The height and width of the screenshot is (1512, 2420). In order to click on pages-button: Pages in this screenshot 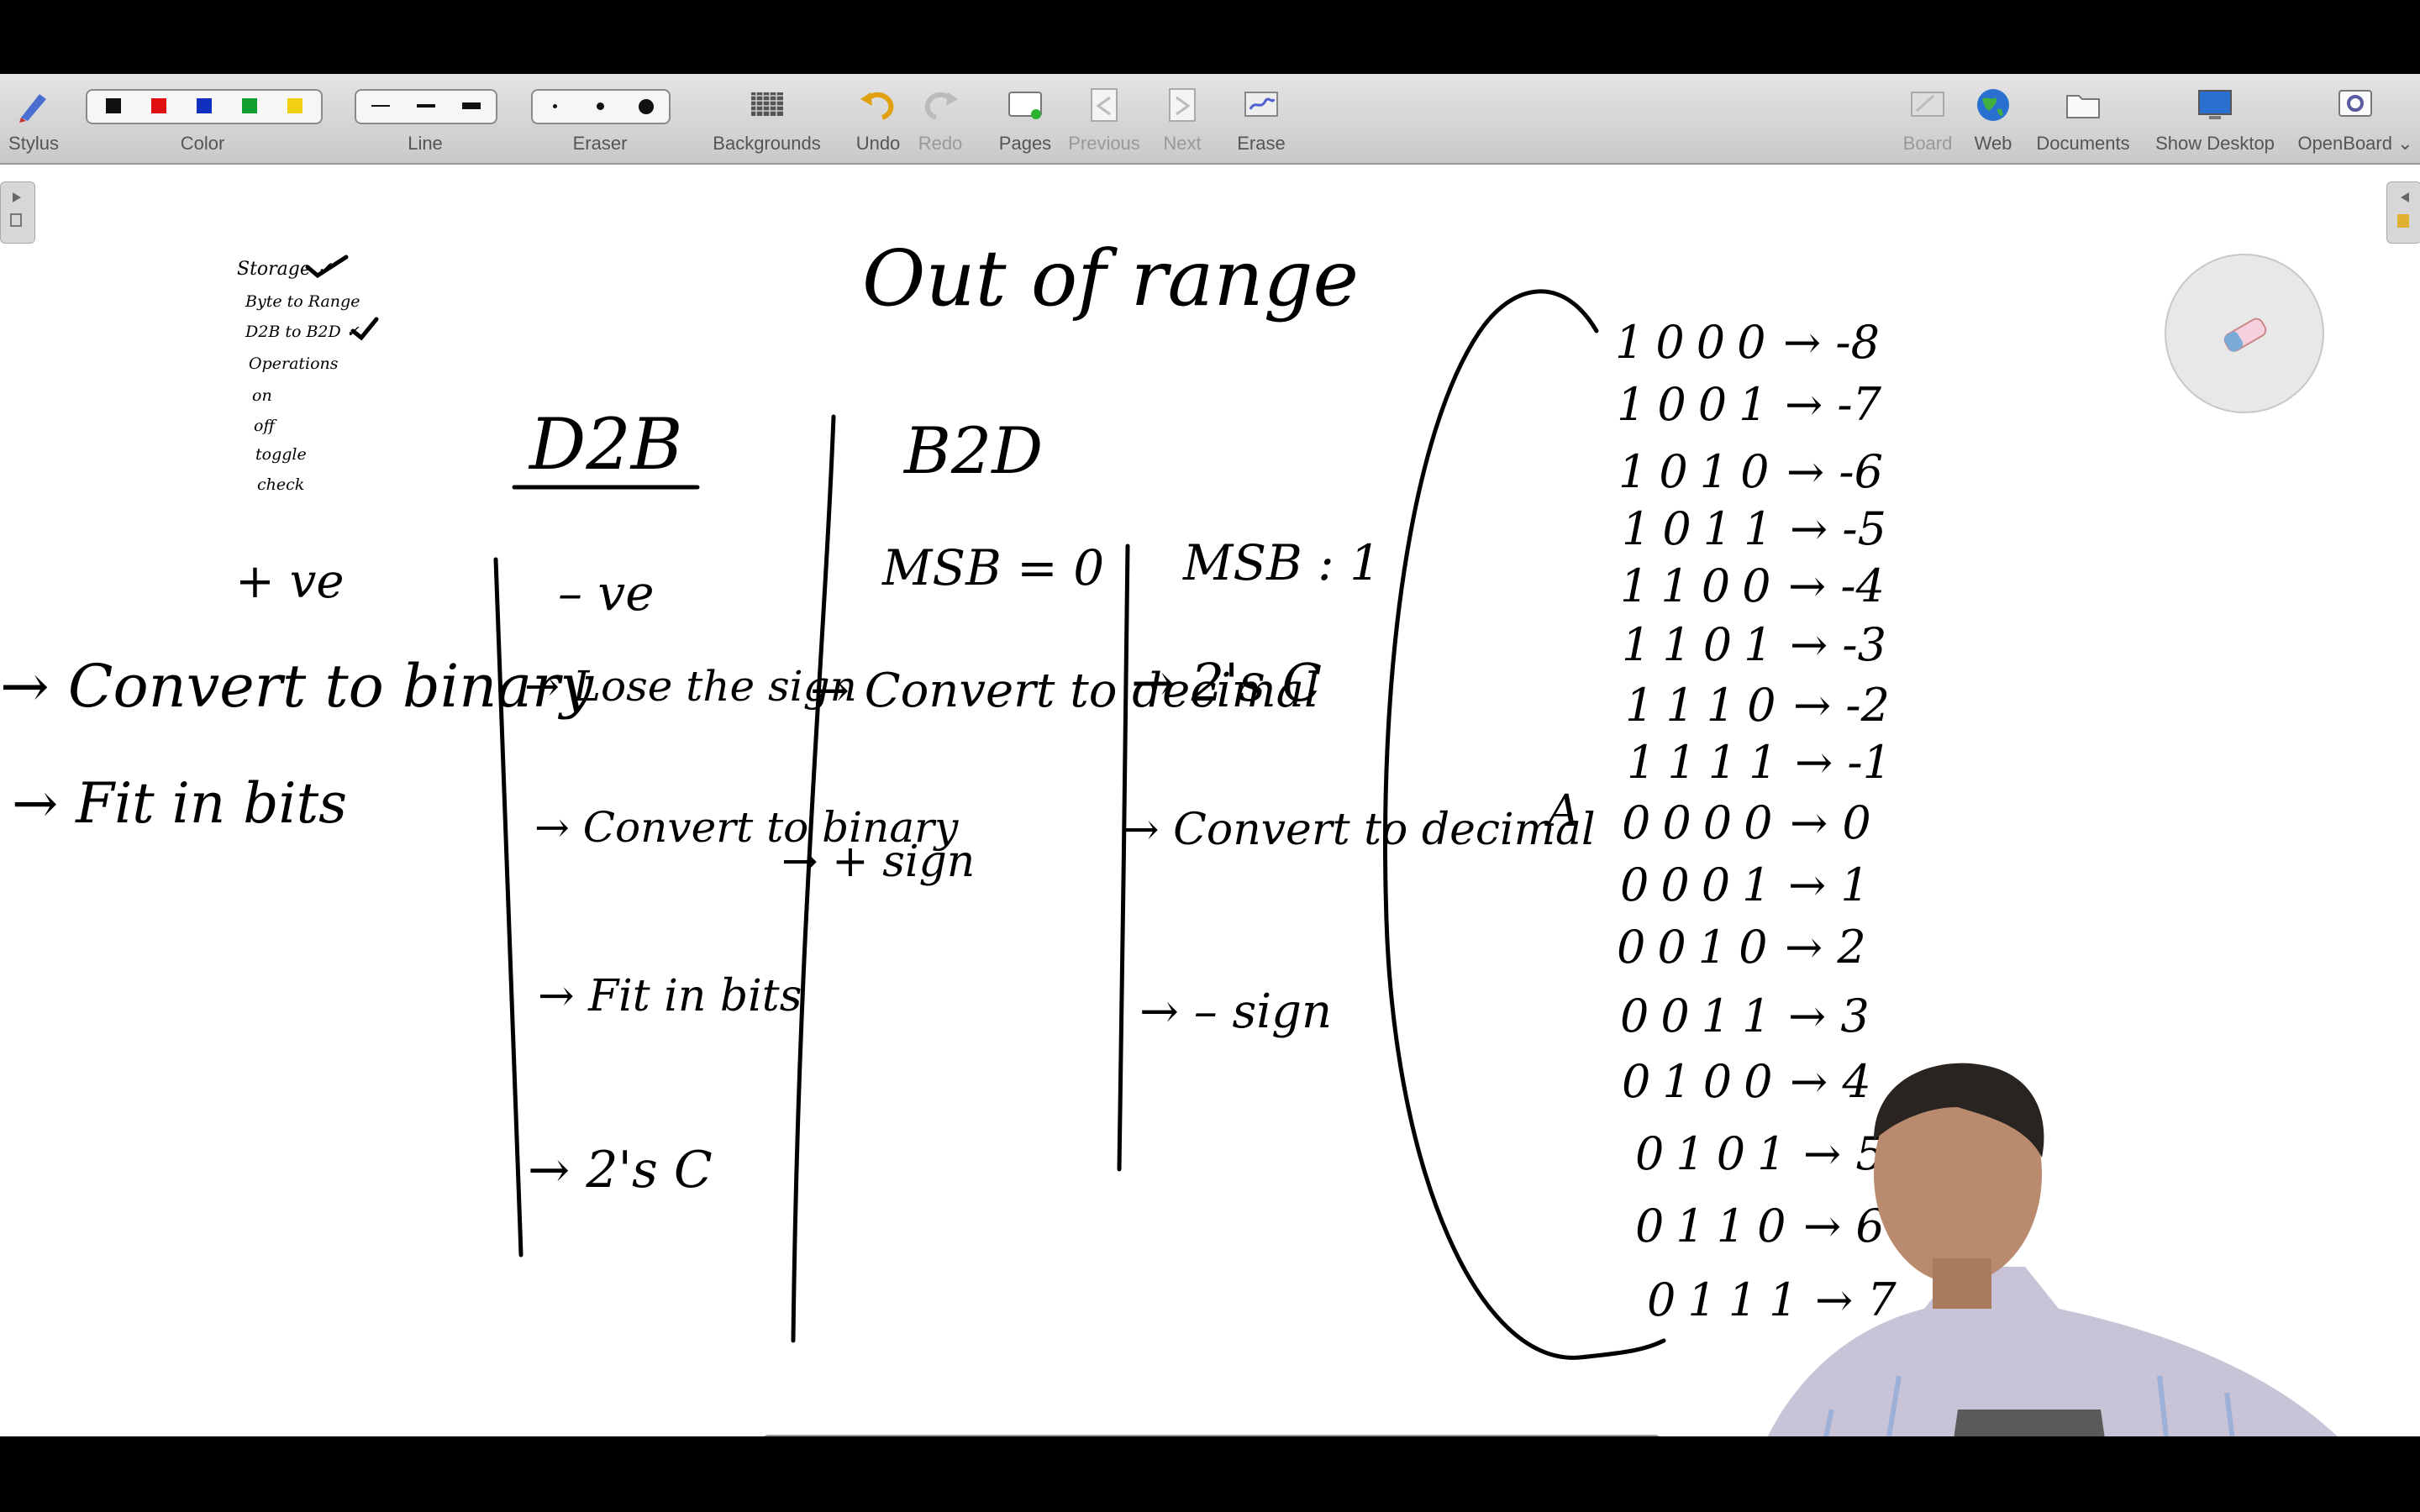, I will do `click(1025, 118)`.